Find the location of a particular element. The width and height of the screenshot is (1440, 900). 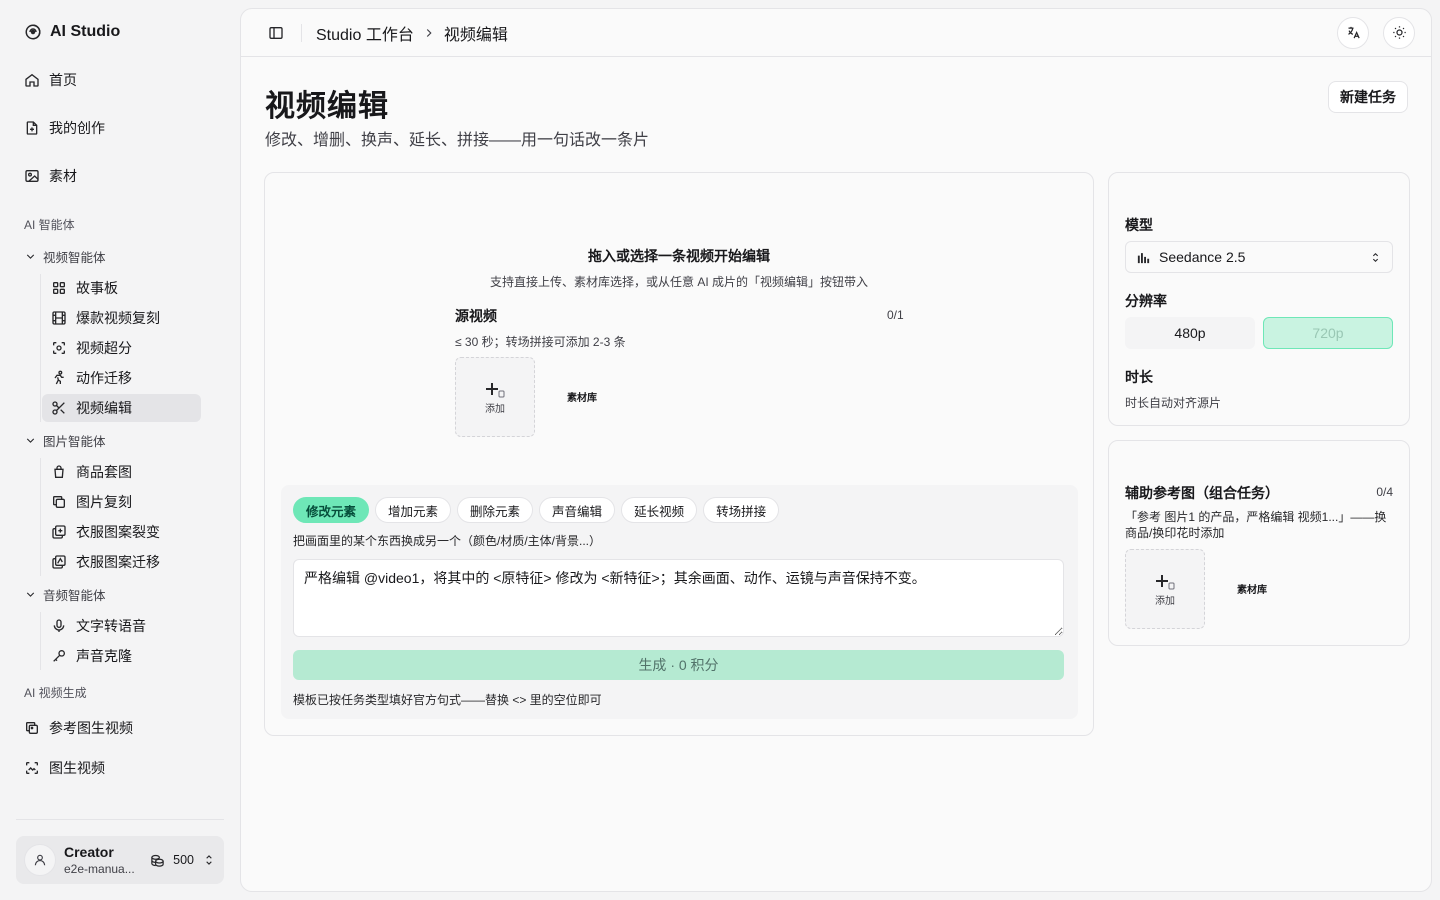

duration-label: 时长 is located at coordinates (1139, 377).